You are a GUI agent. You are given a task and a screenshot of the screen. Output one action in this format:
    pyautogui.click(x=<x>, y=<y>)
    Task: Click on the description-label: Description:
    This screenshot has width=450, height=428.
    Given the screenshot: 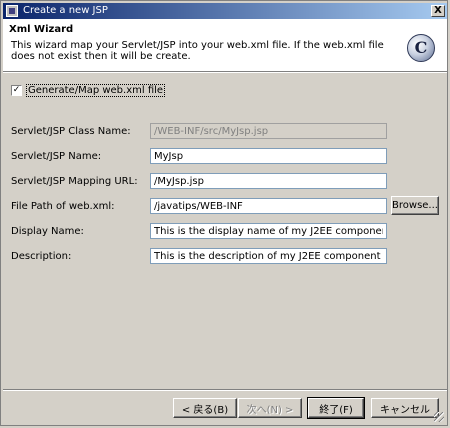 What is the action you would take?
    pyautogui.click(x=41, y=256)
    